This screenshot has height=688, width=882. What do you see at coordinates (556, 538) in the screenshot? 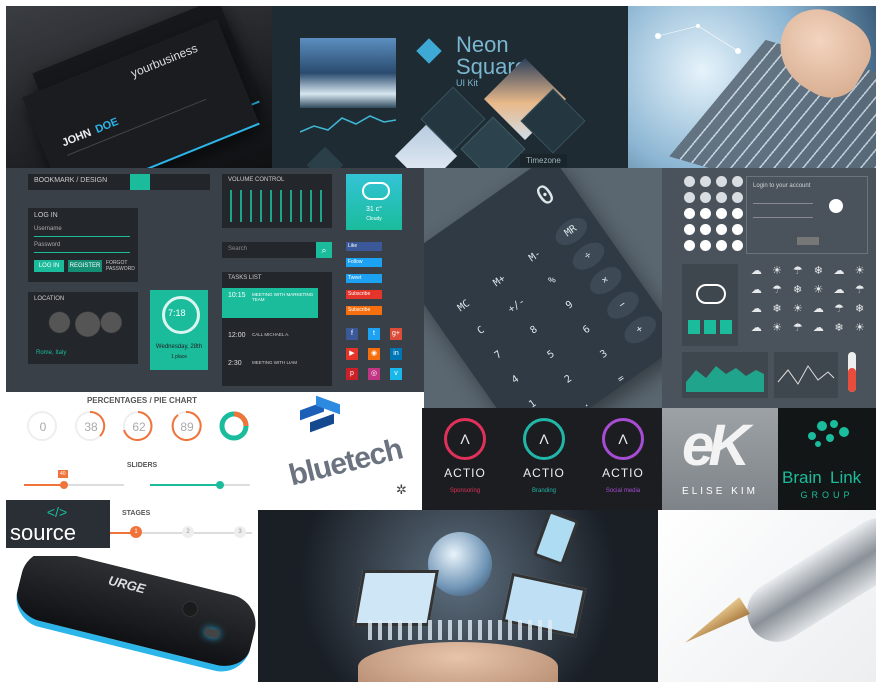
I see `phone` at bounding box center [556, 538].